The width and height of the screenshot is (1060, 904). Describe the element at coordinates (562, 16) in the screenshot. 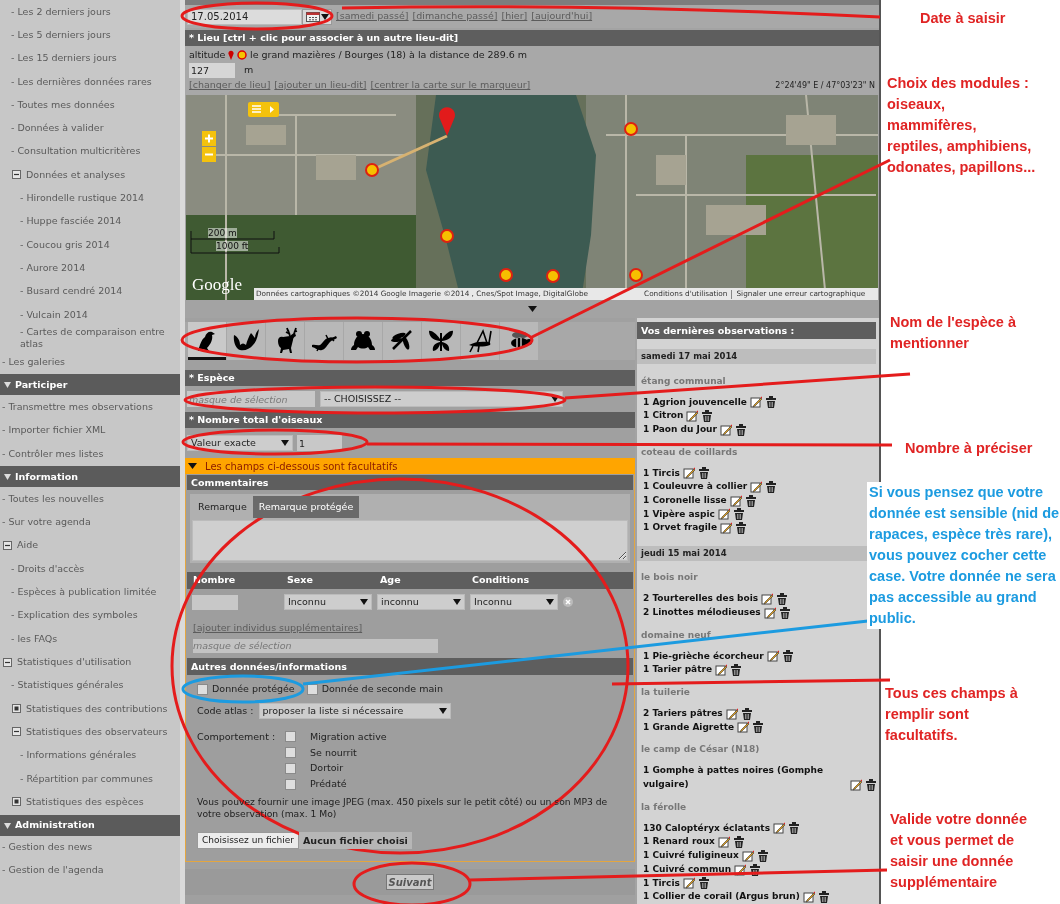

I see `date-shortcut-link: [aujourd'hui]` at that location.